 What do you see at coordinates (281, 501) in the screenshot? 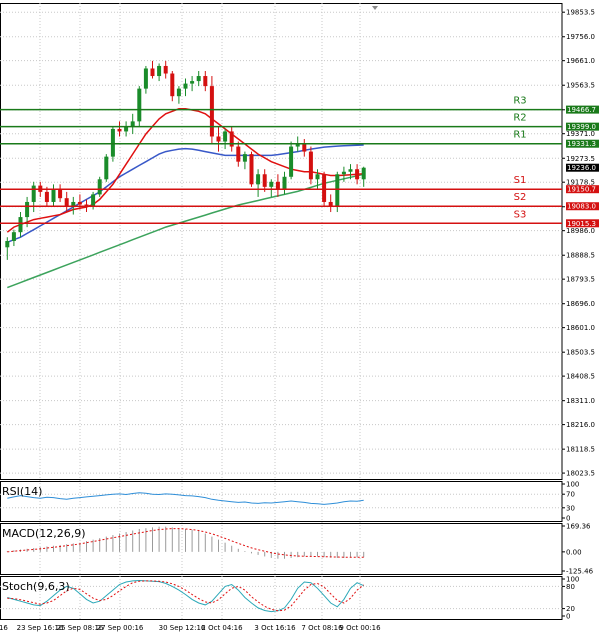
I see `panel-frame-rsi` at bounding box center [281, 501].